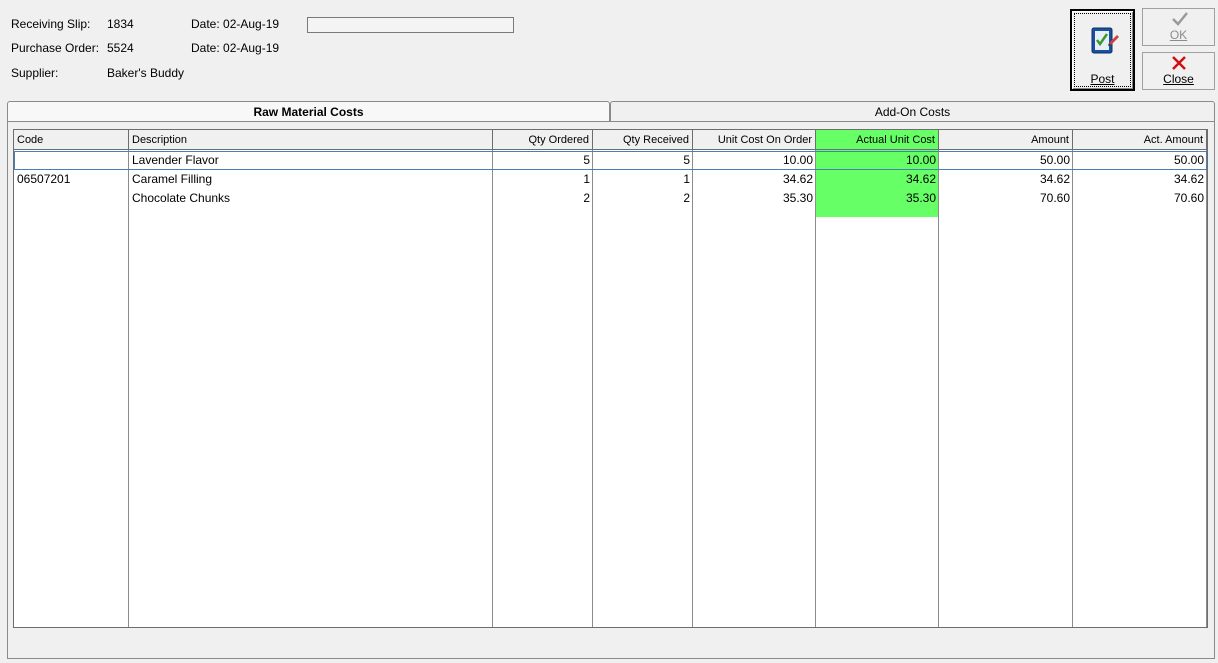 The width and height of the screenshot is (1218, 663). I want to click on column-header-act-amount: Act. Amount, so click(1140, 140).